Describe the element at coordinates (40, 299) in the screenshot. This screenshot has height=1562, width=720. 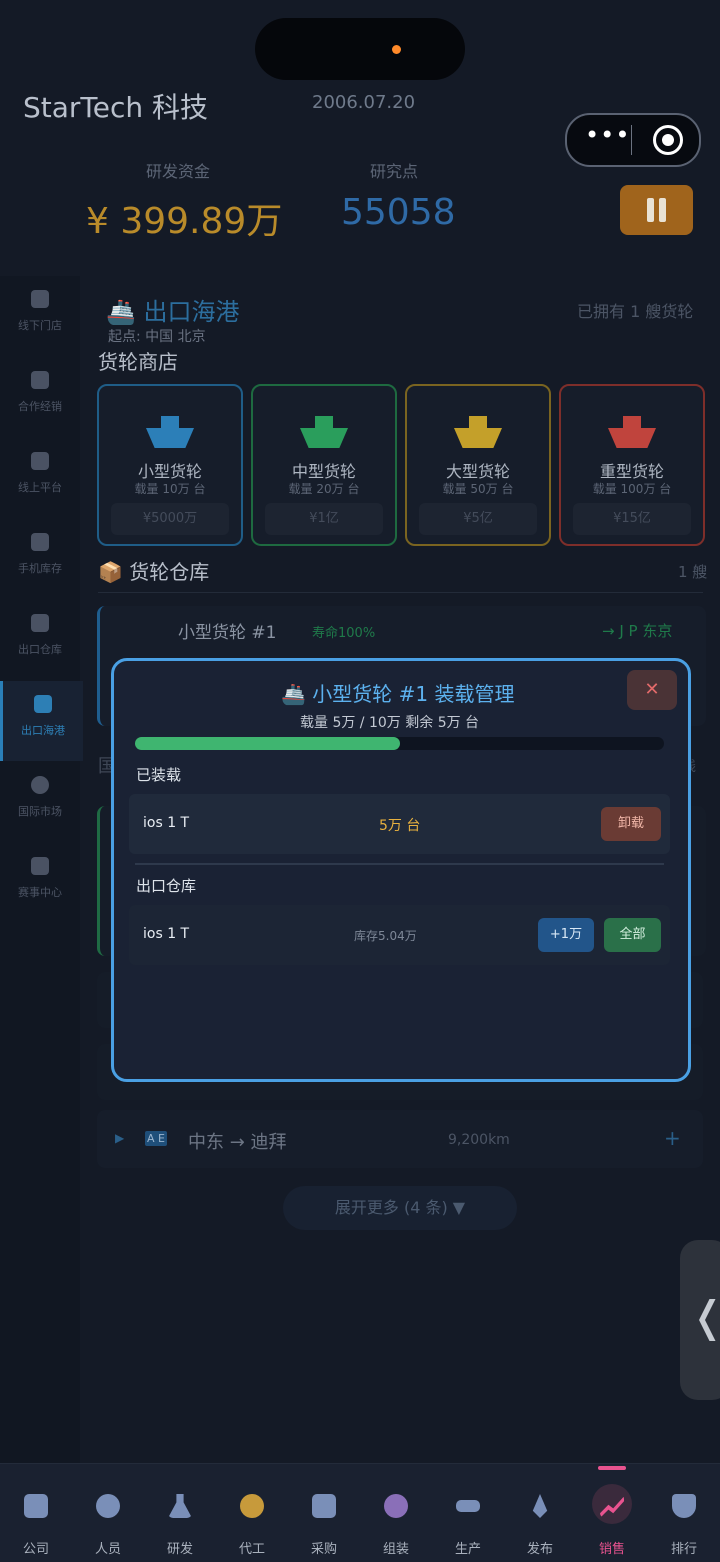
I see `store-icon` at that location.